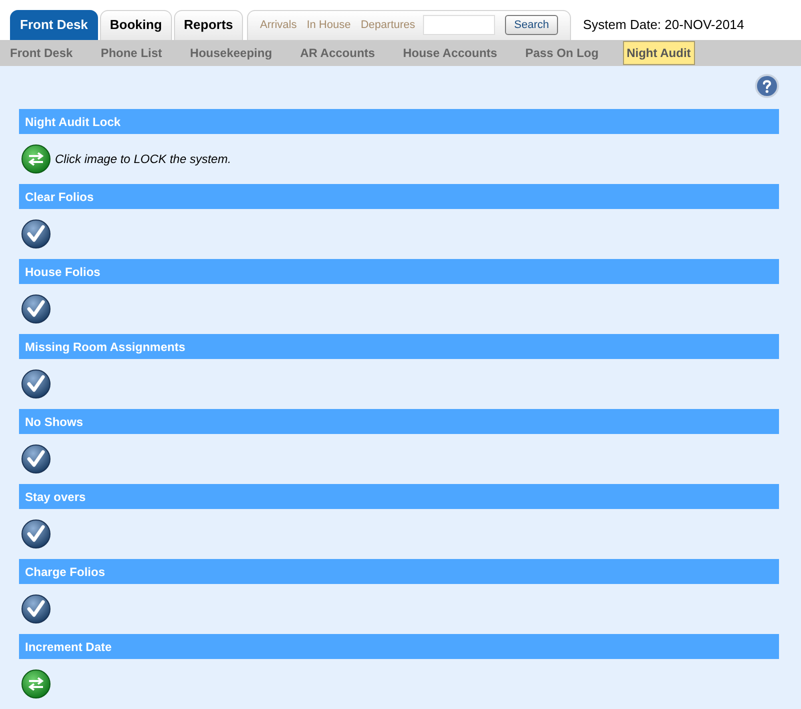 Image resolution: width=801 pixels, height=709 pixels. I want to click on help-icon, so click(767, 86).